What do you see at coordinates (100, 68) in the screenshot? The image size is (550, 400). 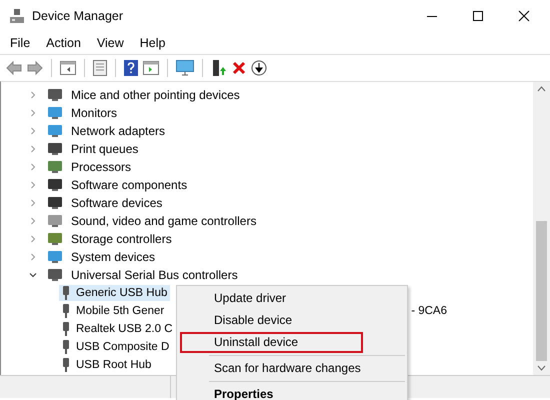 I see `page-icon` at bounding box center [100, 68].